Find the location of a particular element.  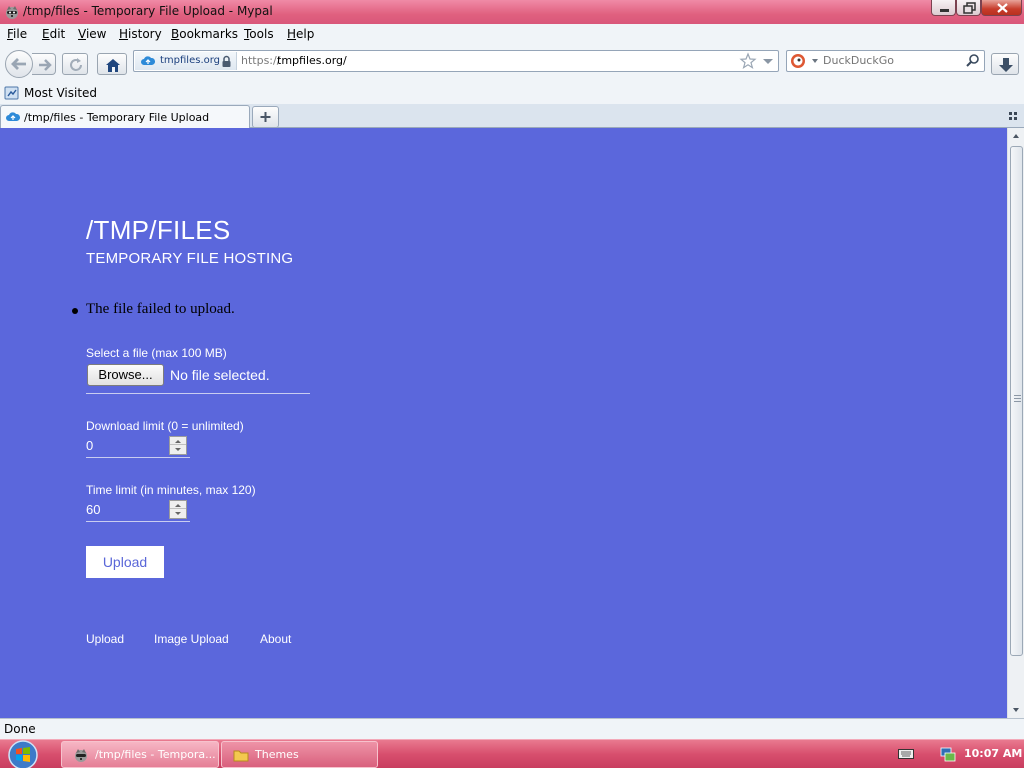

time-limit-label: Time limit (in minutes, max 120) is located at coordinates (171, 490).